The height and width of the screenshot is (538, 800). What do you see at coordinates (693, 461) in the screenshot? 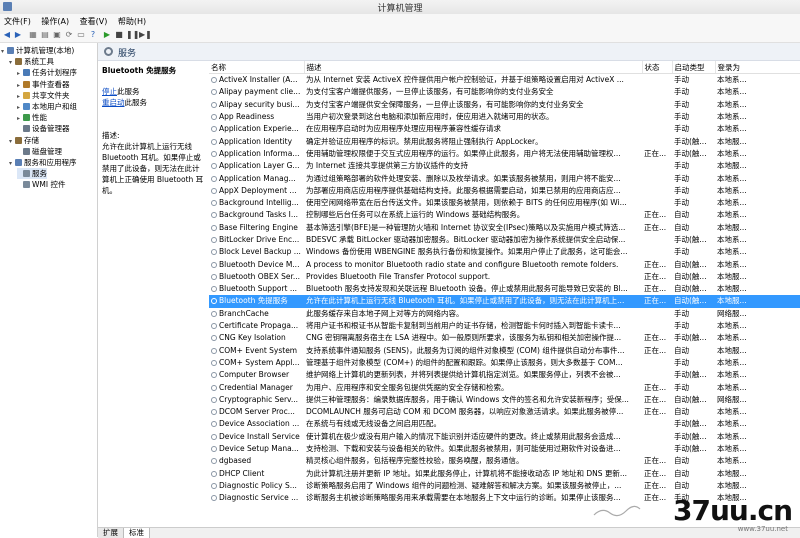
I see `service-startup-cell: 自动` at bounding box center [693, 461].